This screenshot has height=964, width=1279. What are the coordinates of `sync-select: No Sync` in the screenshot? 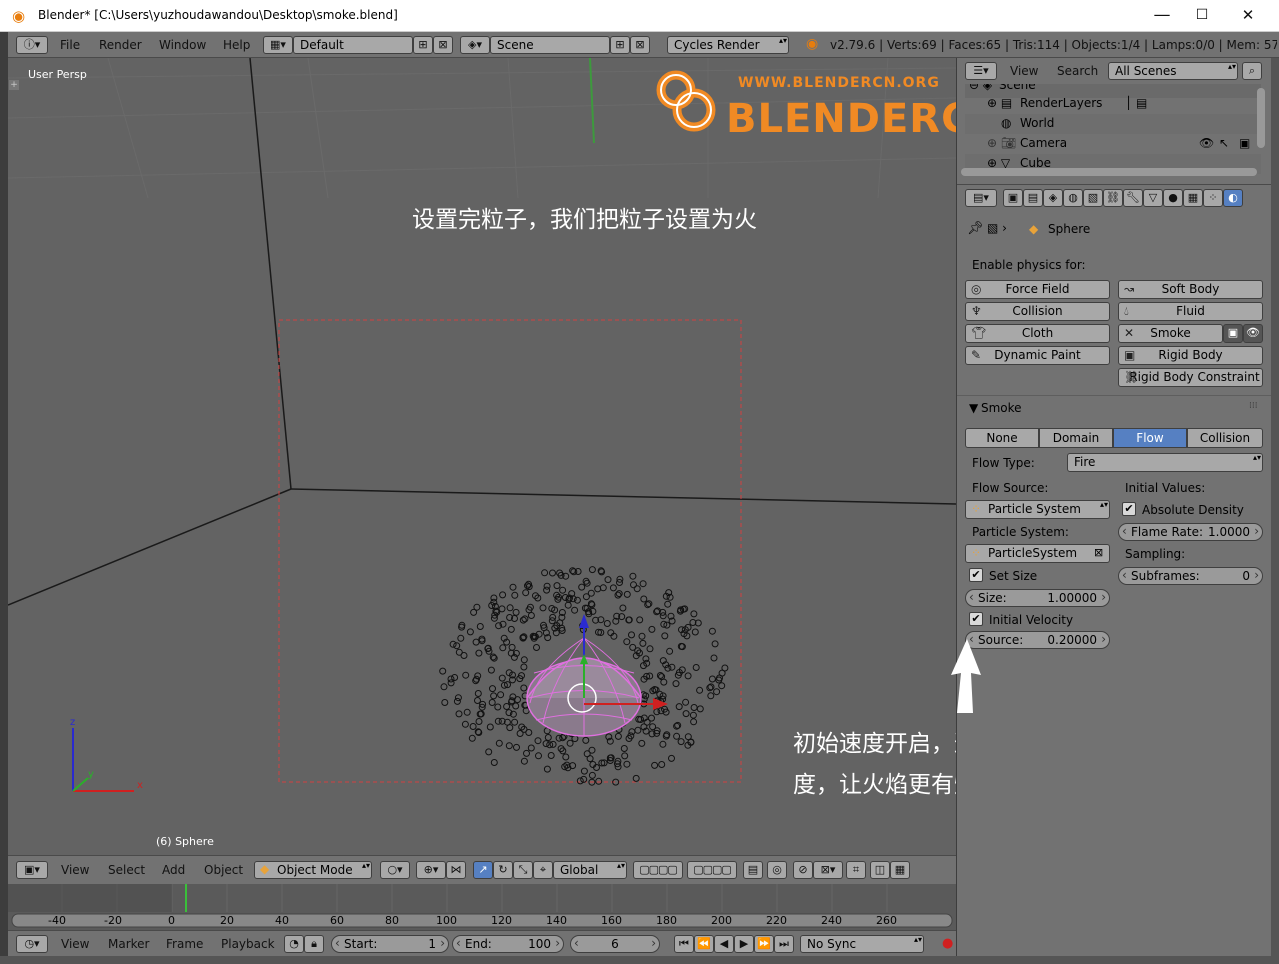 It's located at (862, 944).